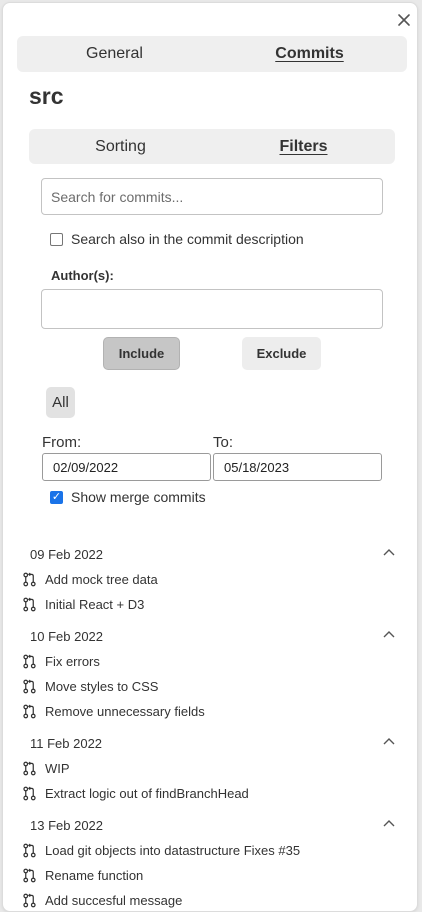 Image resolution: width=422 pixels, height=912 pixels. Describe the element at coordinates (213, 825) in the screenshot. I see `commit-group-header: 13 Feb 2022` at that location.